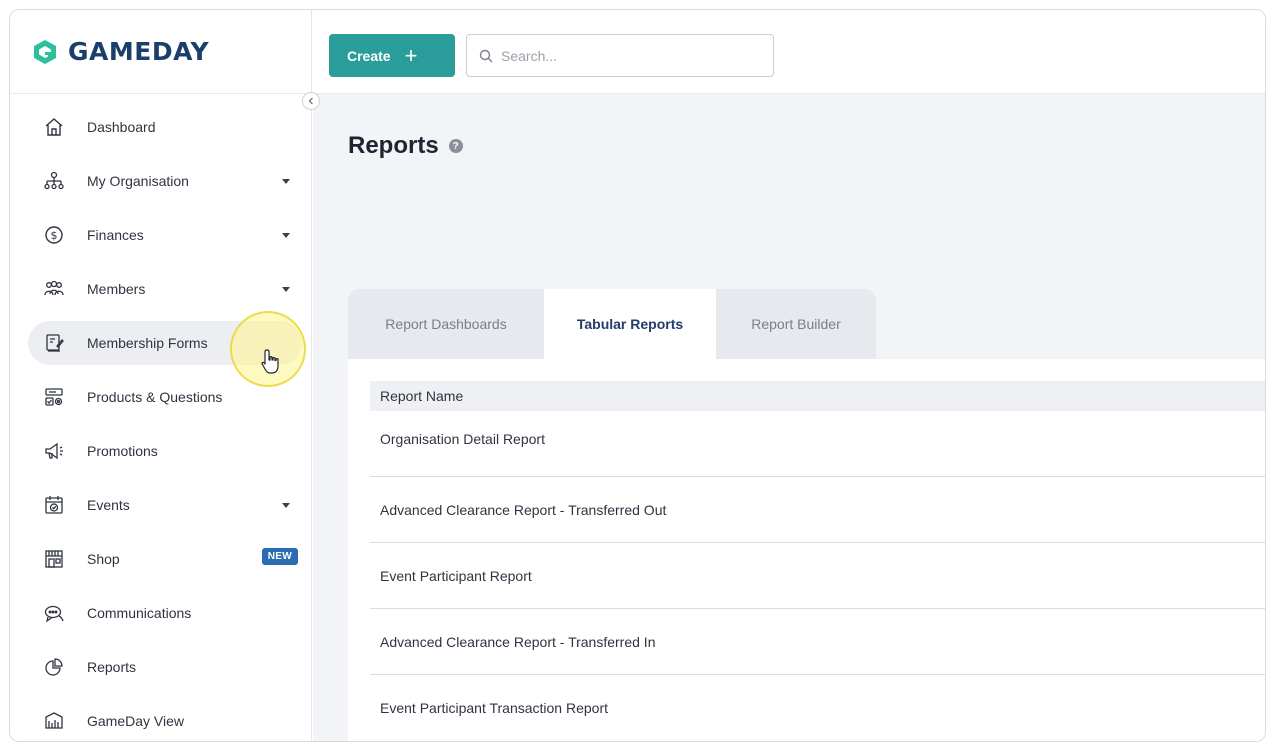  What do you see at coordinates (108, 505) in the screenshot?
I see `sidebar-item-label: Events` at bounding box center [108, 505].